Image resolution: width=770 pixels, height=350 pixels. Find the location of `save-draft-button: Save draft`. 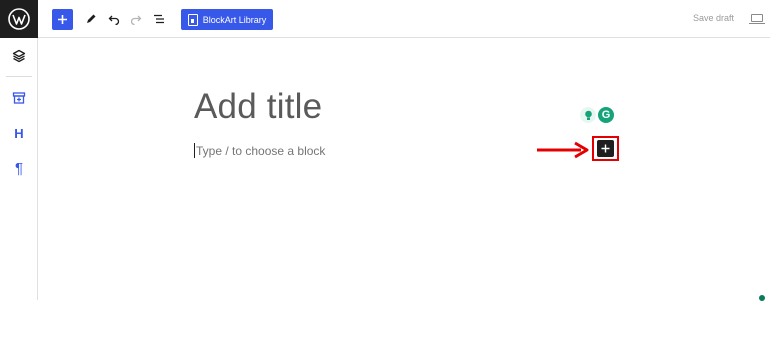

save-draft-button: Save draft is located at coordinates (713, 18).